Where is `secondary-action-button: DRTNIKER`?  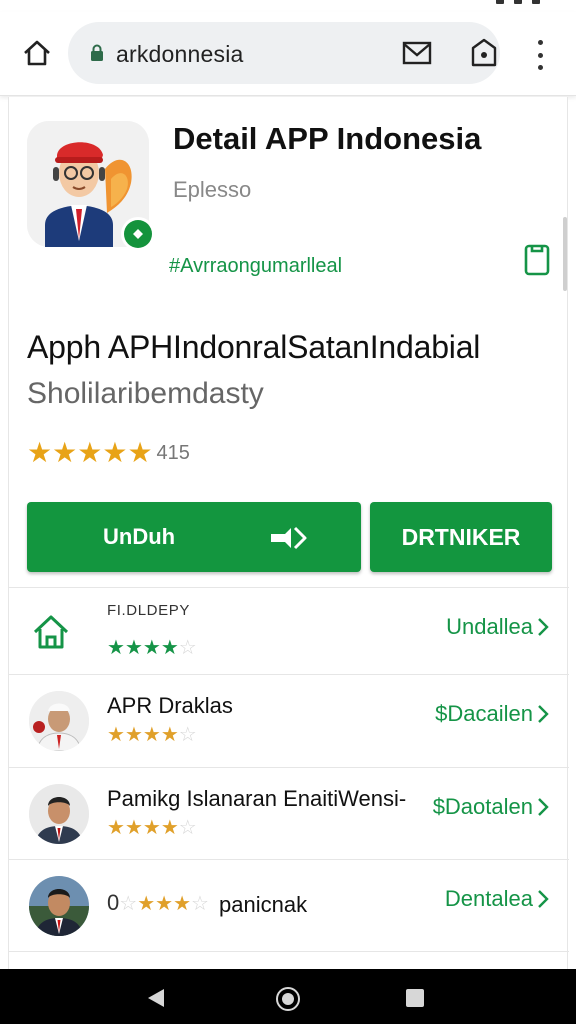
secondary-action-button: DRTNIKER is located at coordinates (461, 537).